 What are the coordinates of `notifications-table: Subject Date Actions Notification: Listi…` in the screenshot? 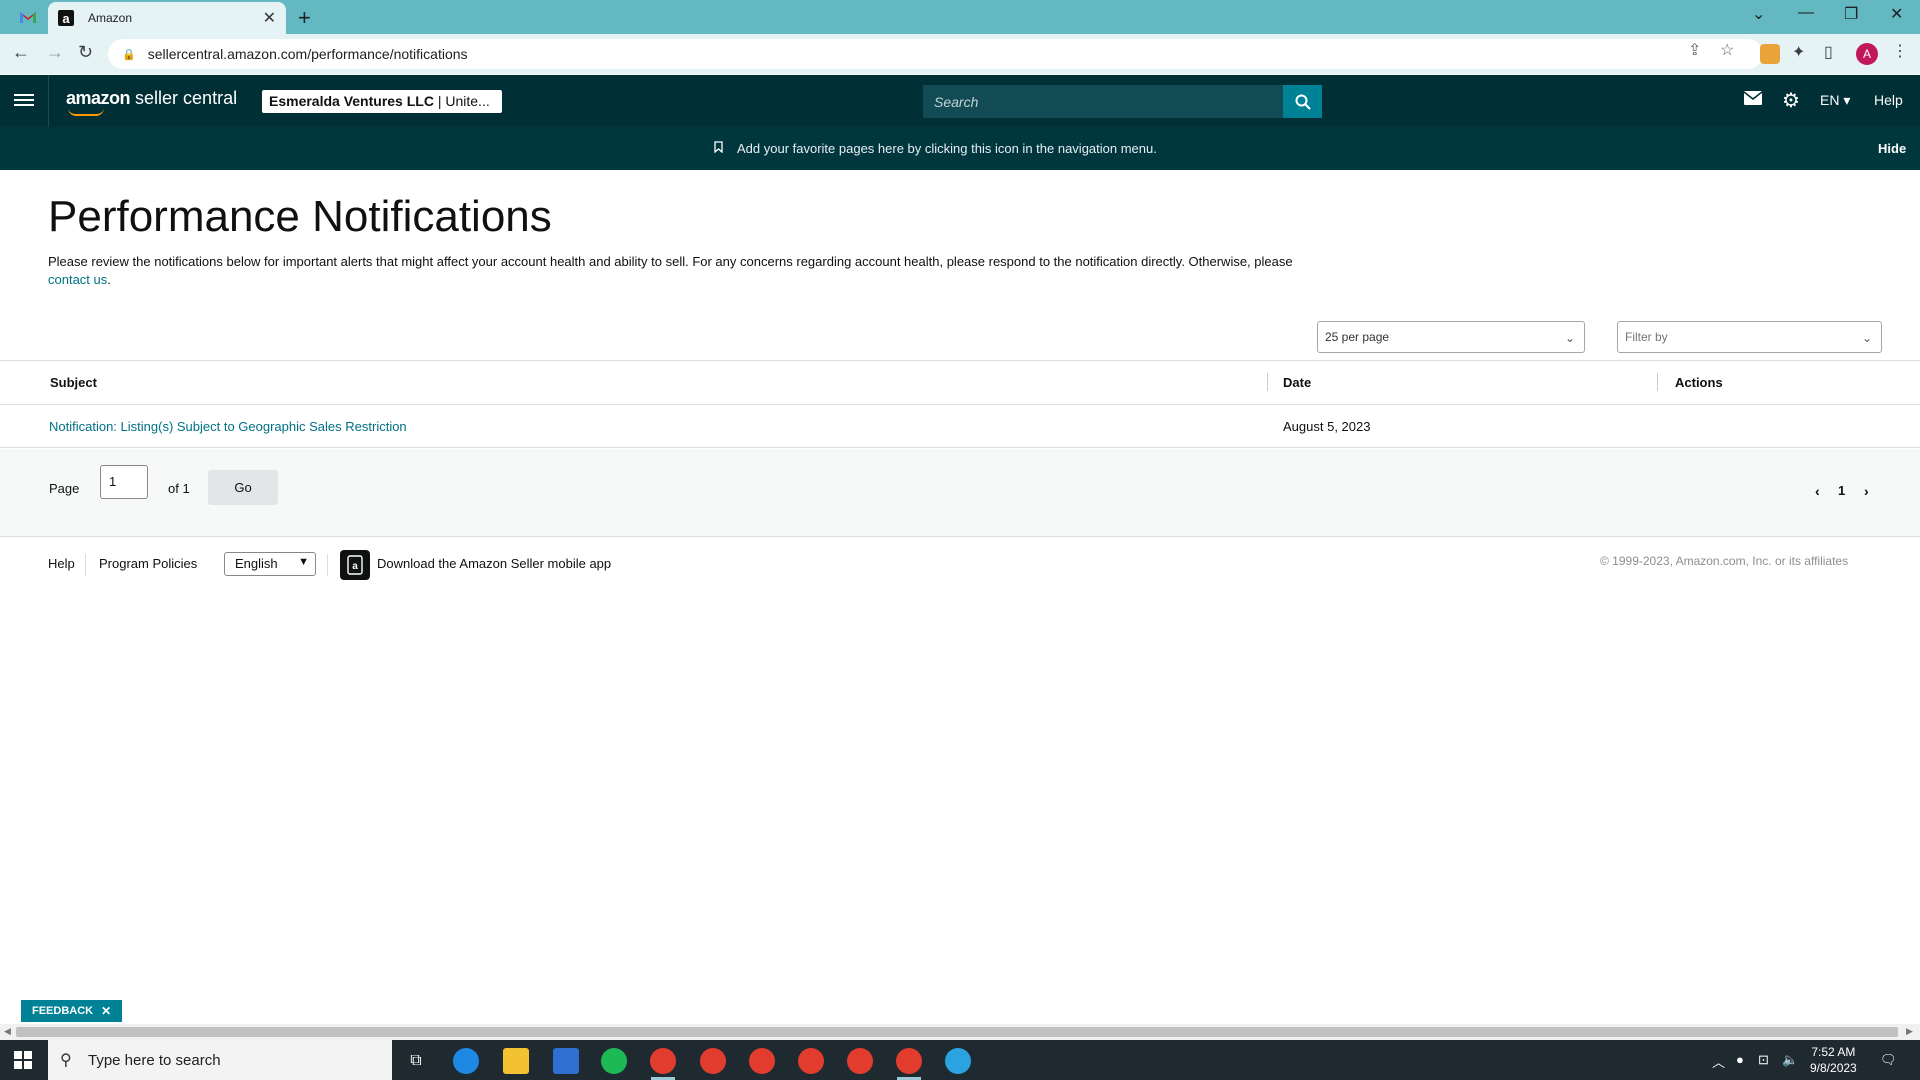 It's located at (960, 404).